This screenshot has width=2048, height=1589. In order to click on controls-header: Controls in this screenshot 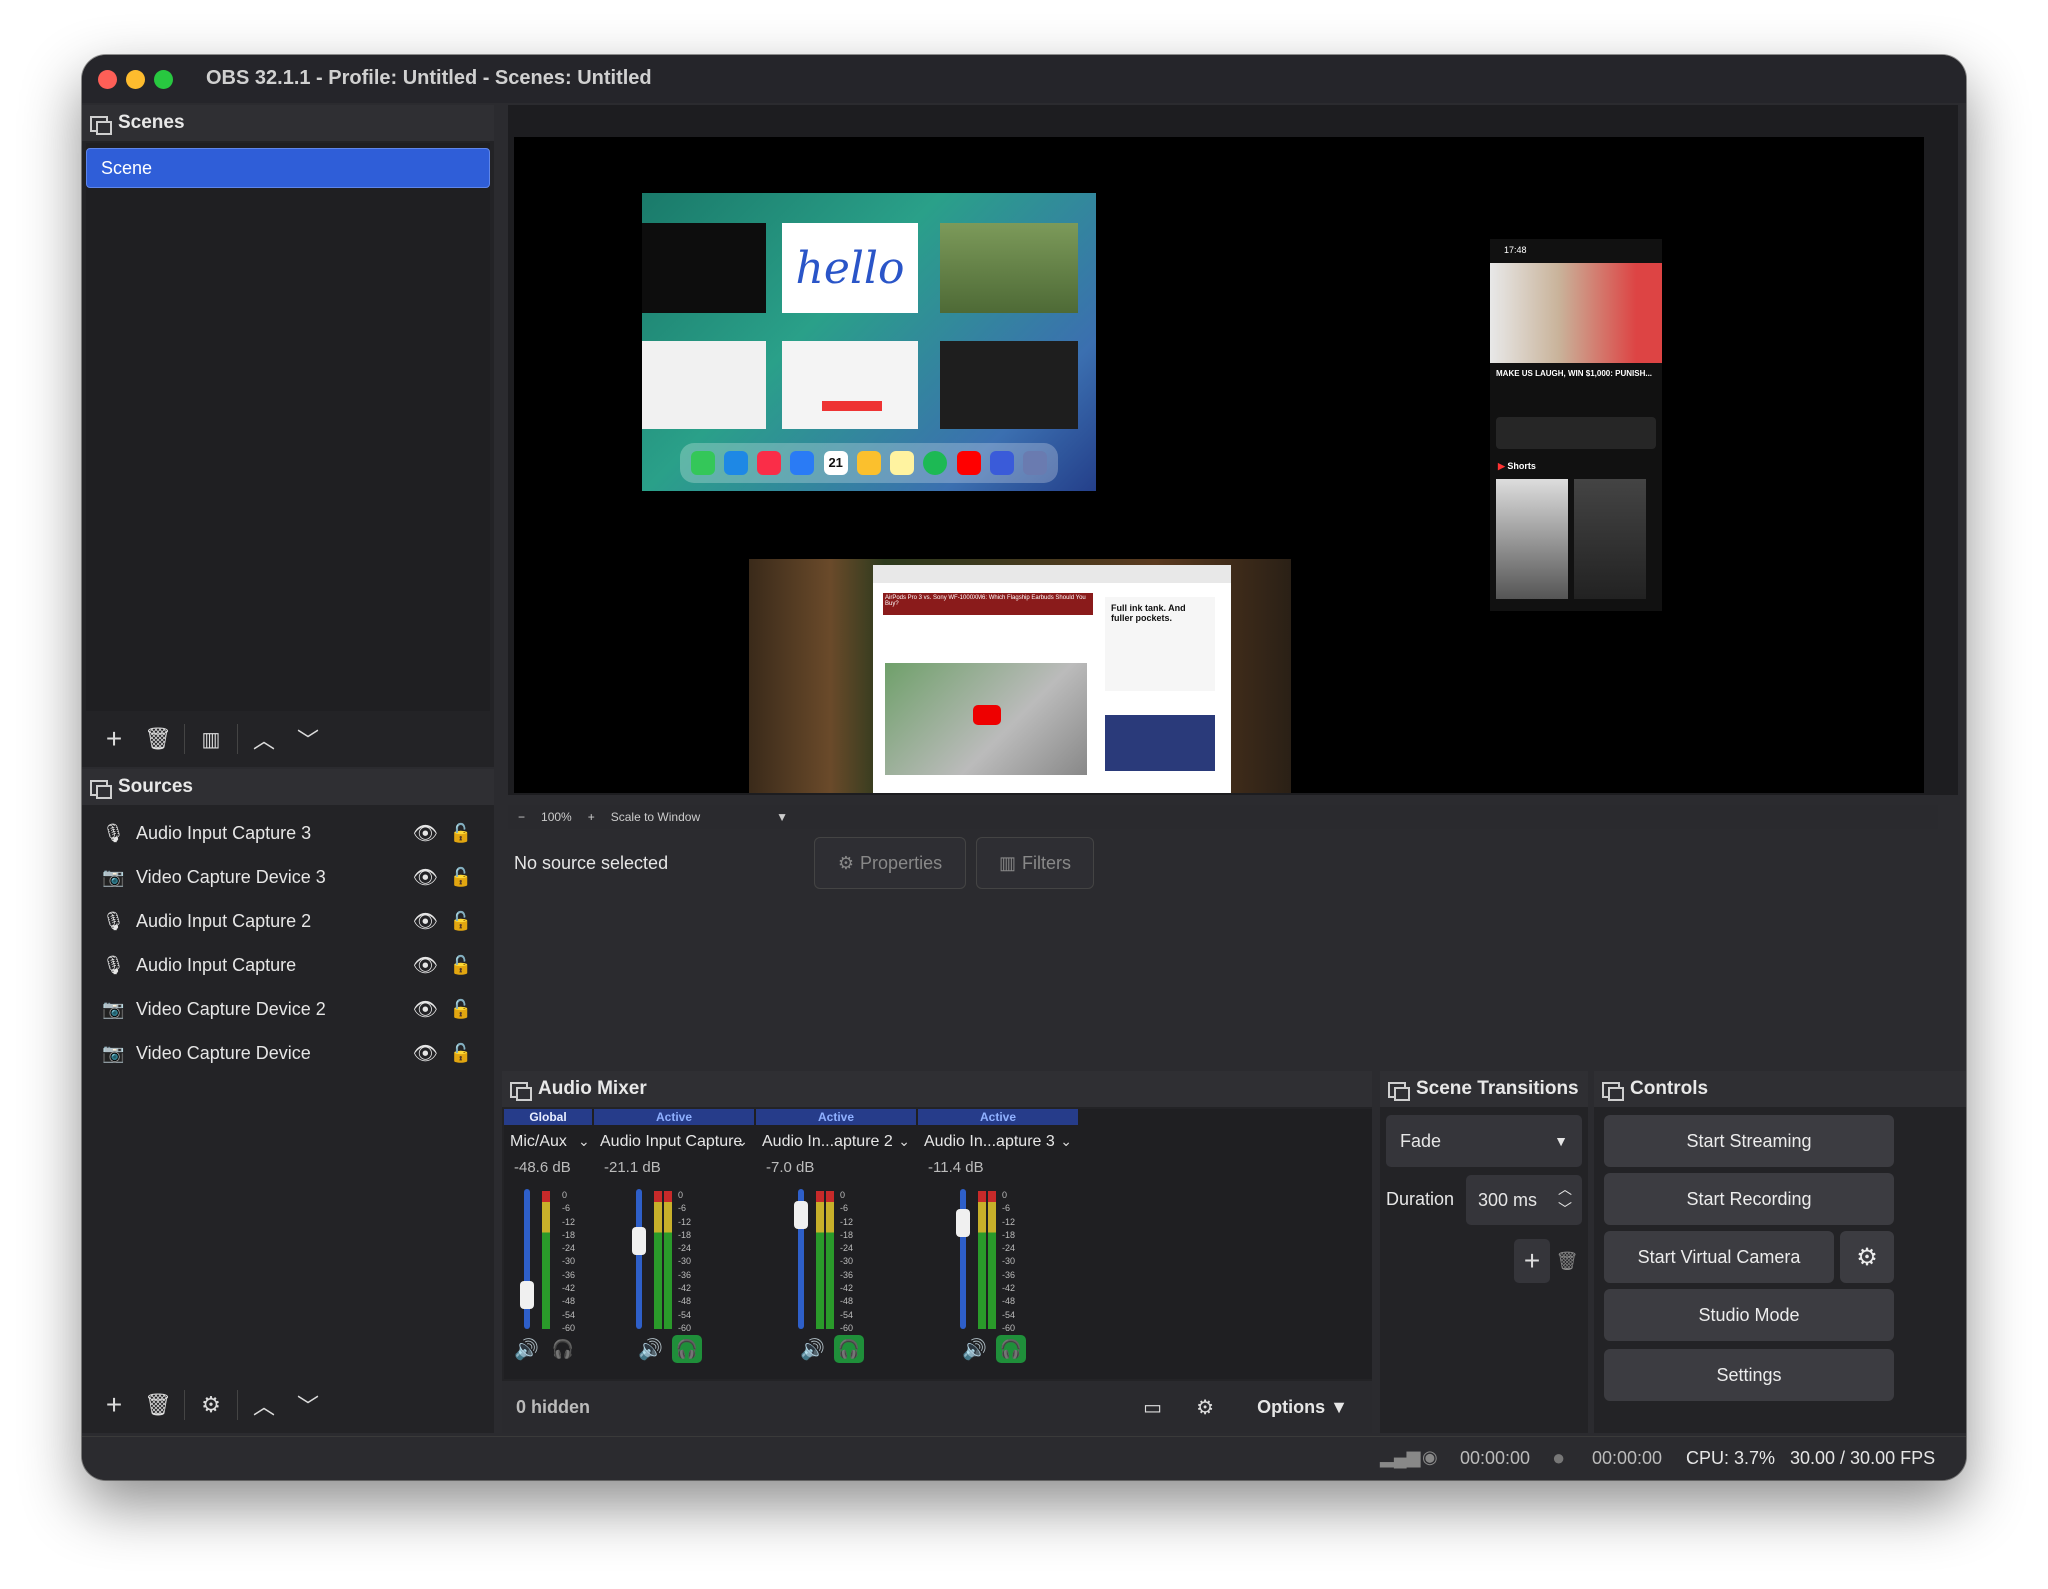, I will do `click(1780, 1089)`.